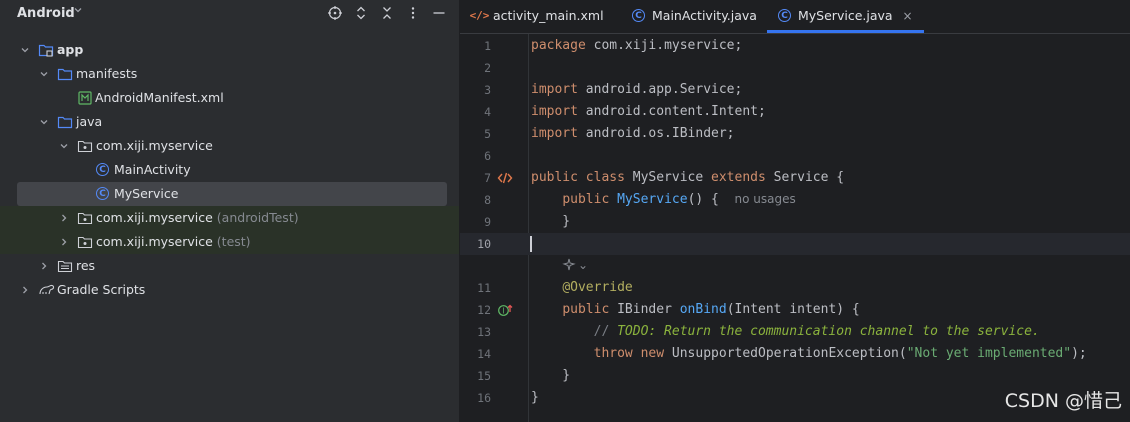 The height and width of the screenshot is (422, 1130). What do you see at coordinates (487, 156) in the screenshot?
I see `line-number: 6` at bounding box center [487, 156].